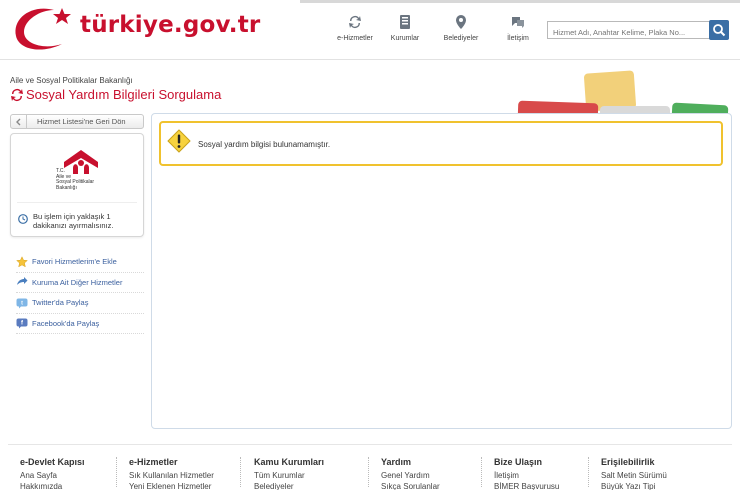 The height and width of the screenshot is (490, 740). I want to click on footer-link: Belediyeler, so click(289, 485).